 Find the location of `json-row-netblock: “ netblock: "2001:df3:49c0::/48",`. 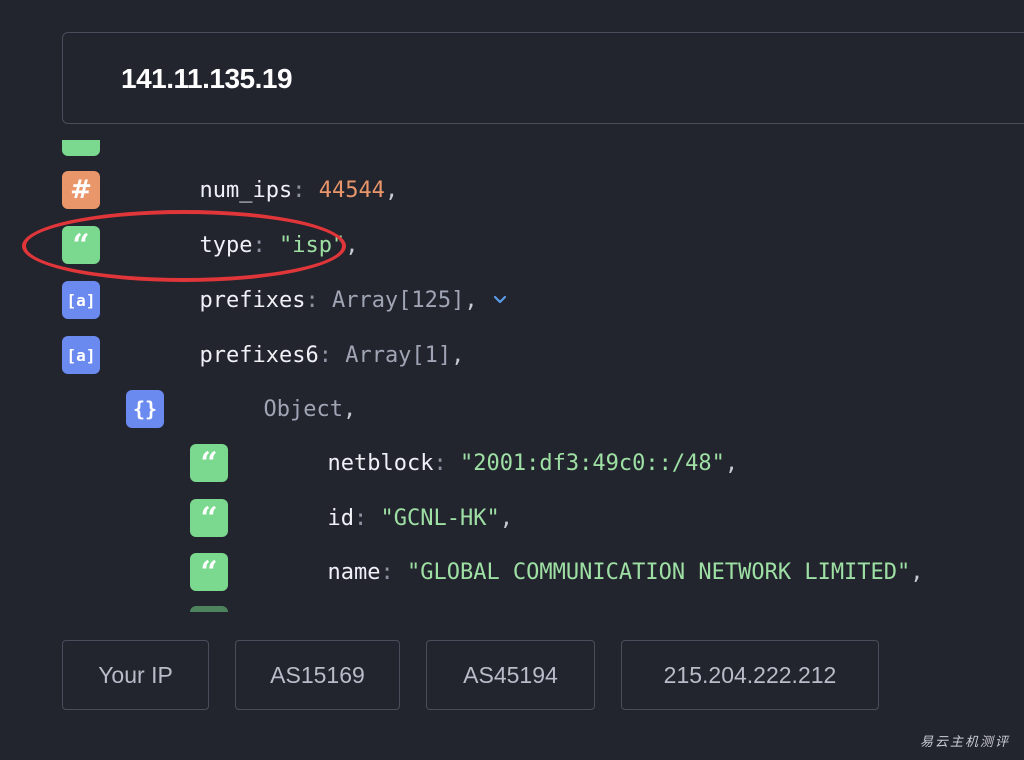

json-row-netblock: “ netblock: "2001:df3:49c0::/48", is located at coordinates (464, 463).